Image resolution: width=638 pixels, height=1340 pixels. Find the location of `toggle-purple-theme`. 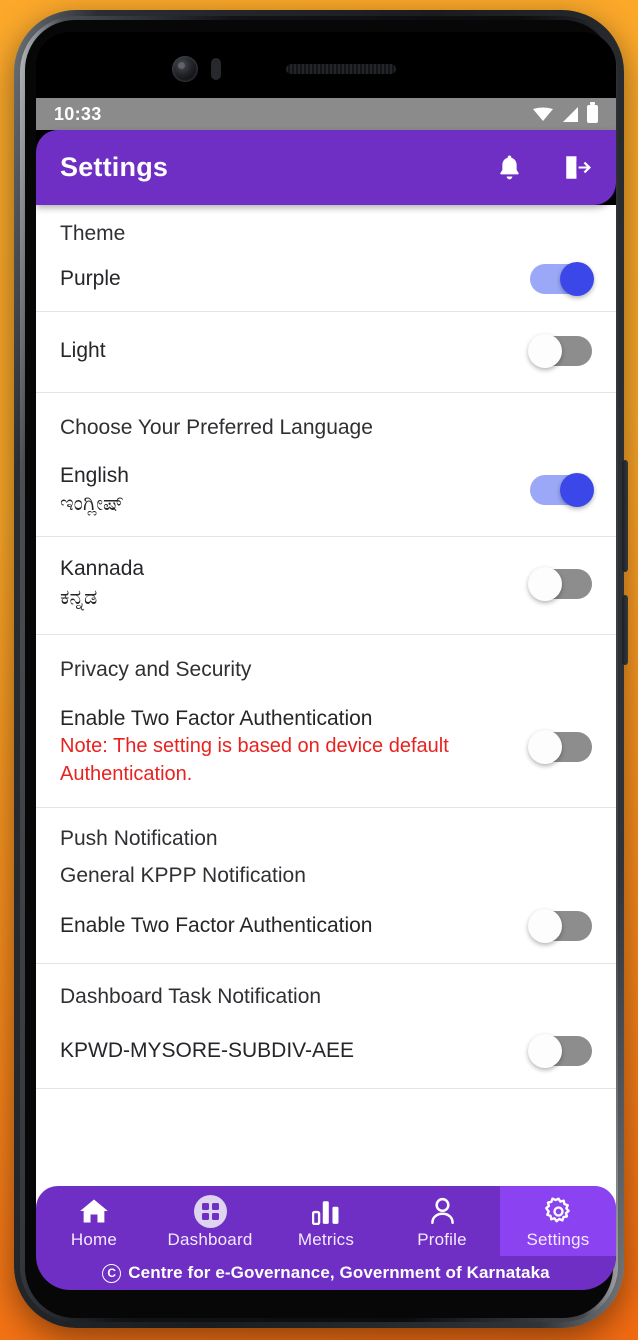

toggle-purple-theme is located at coordinates (562, 279).